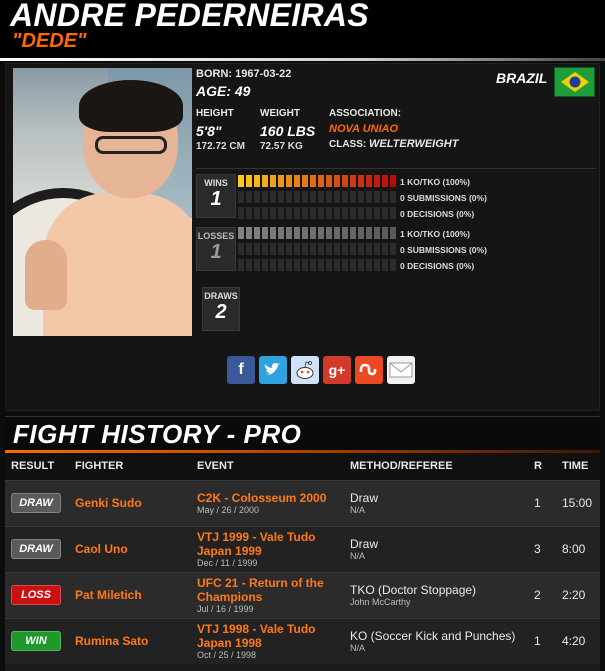 The width and height of the screenshot is (605, 671). I want to click on method: KO (Soccer Kick and Punches), so click(433, 636).